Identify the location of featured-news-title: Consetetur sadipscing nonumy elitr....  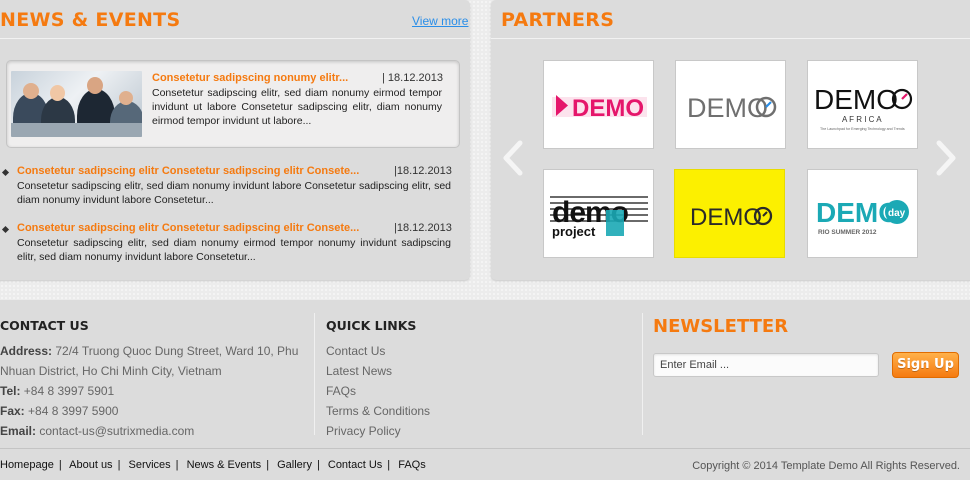
(250, 78).